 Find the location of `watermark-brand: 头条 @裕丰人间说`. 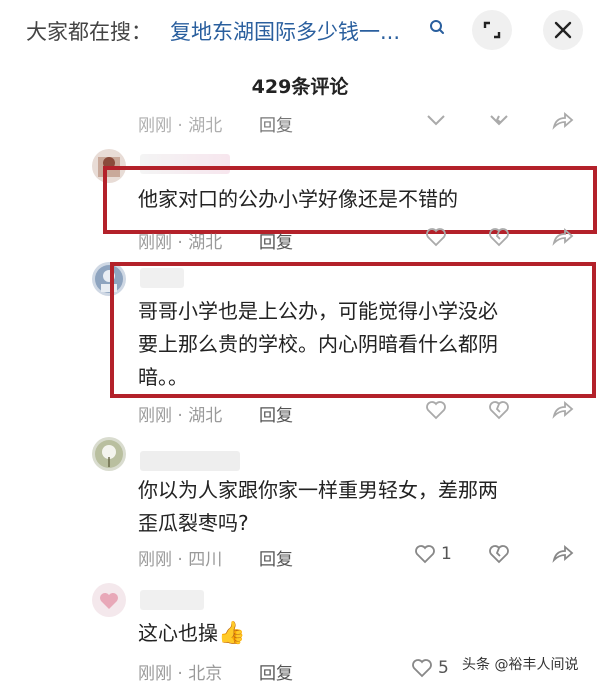

watermark-brand: 头条 @裕丰人间说 is located at coordinates (520, 665).